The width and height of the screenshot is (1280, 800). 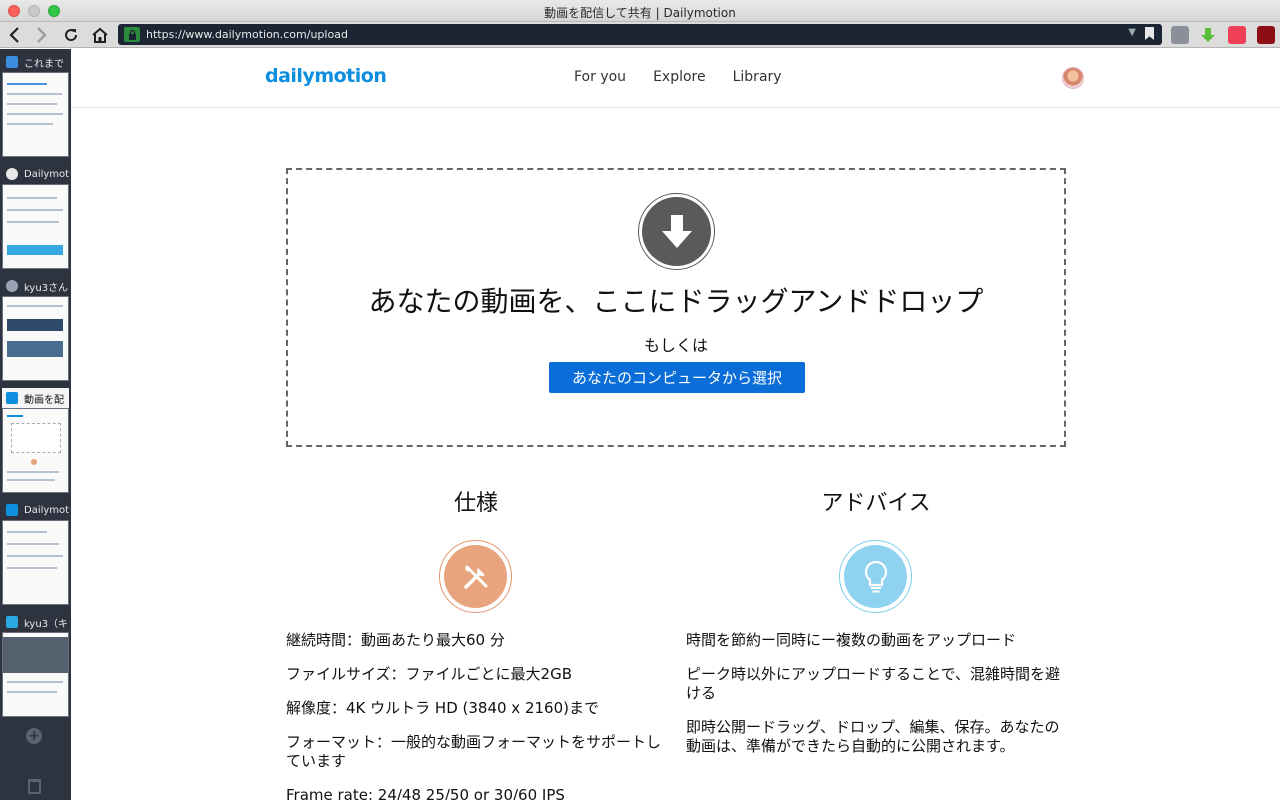 What do you see at coordinates (425, 793) in the screenshot?
I see `list-item: Frame rate: 24/48 25/50 or 30/60 IPS` at bounding box center [425, 793].